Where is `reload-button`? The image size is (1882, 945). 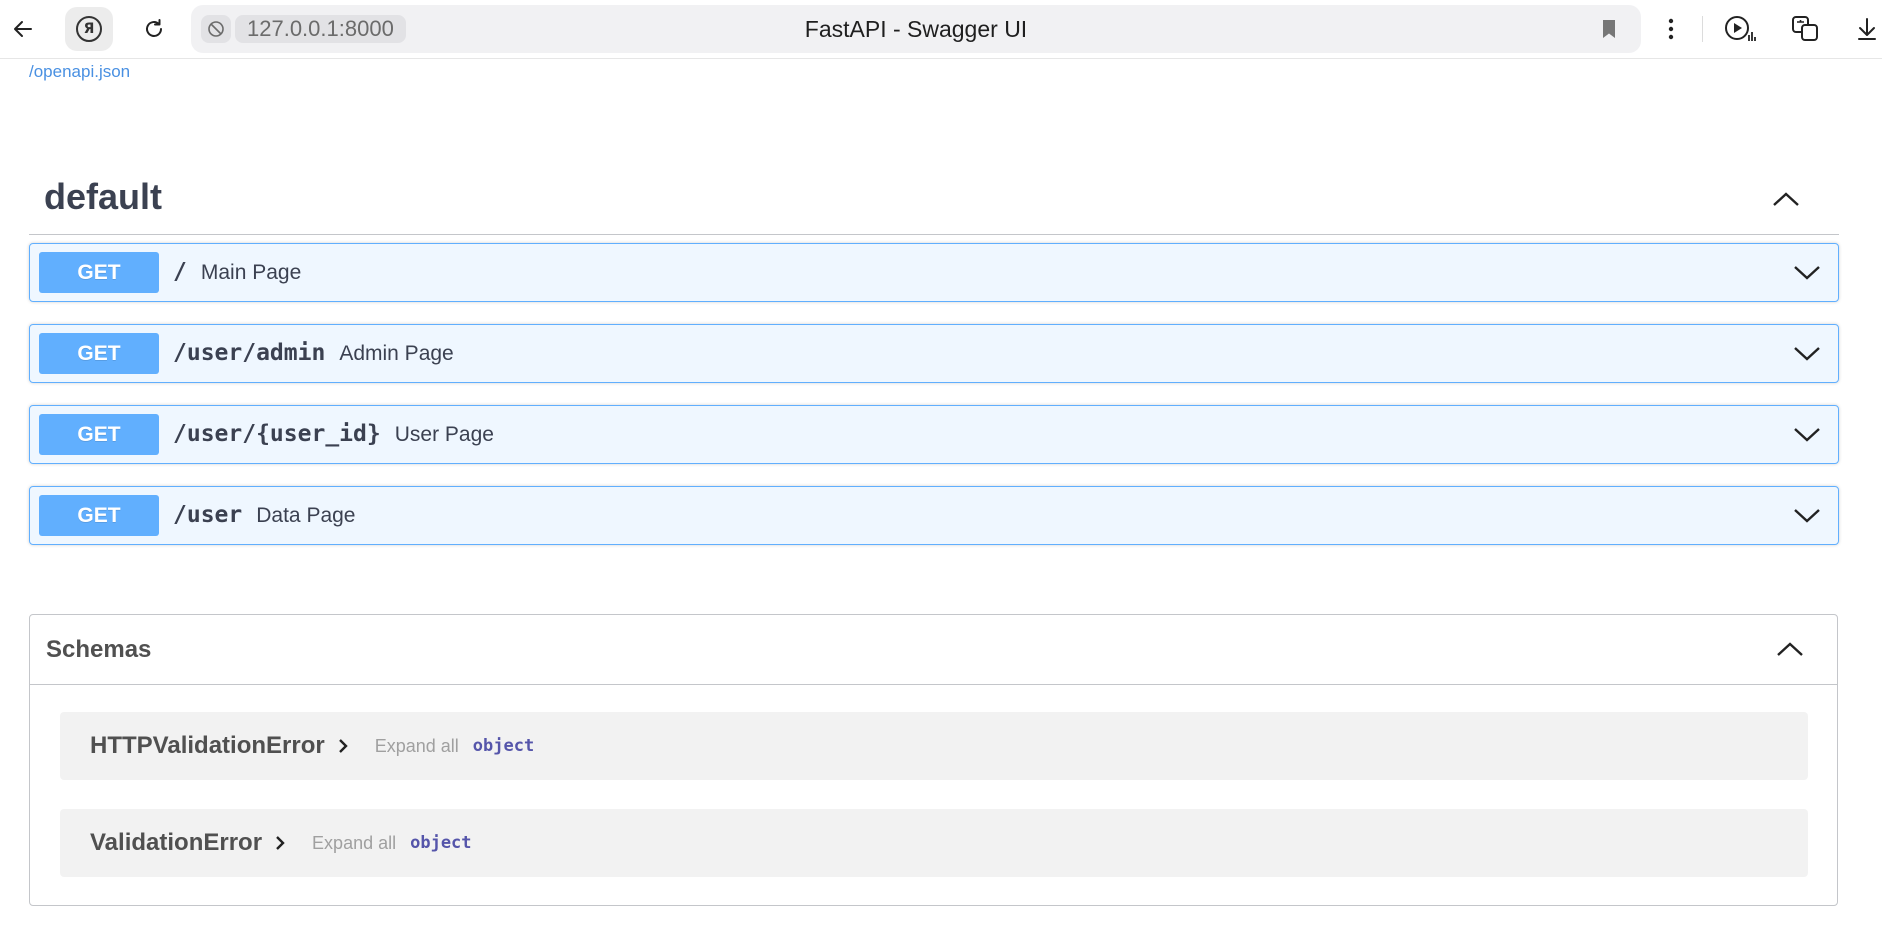 reload-button is located at coordinates (154, 29).